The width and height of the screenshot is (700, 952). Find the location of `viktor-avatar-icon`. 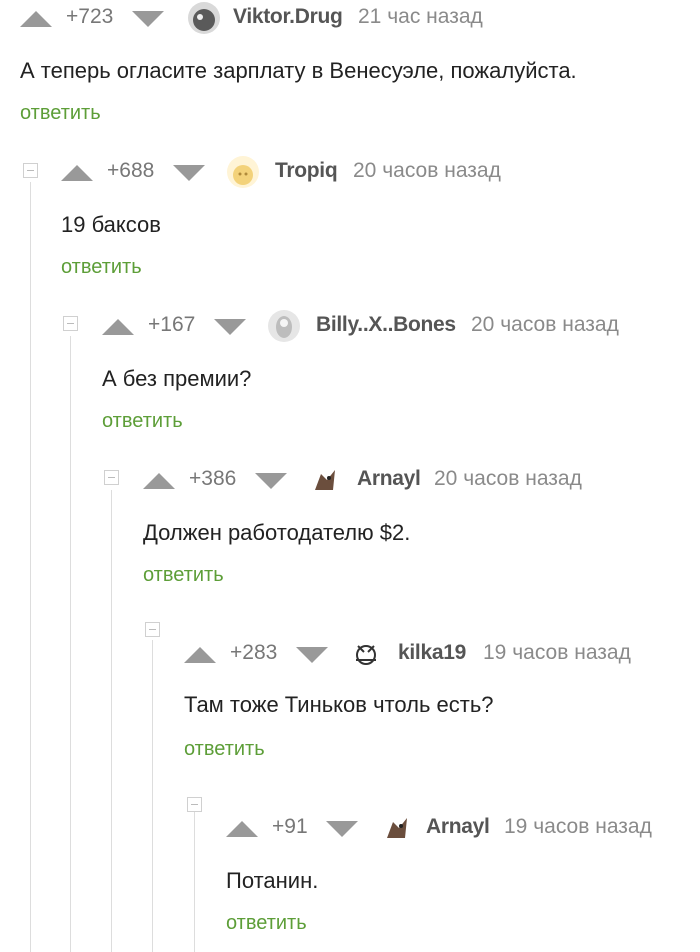

viktor-avatar-icon is located at coordinates (204, 18).